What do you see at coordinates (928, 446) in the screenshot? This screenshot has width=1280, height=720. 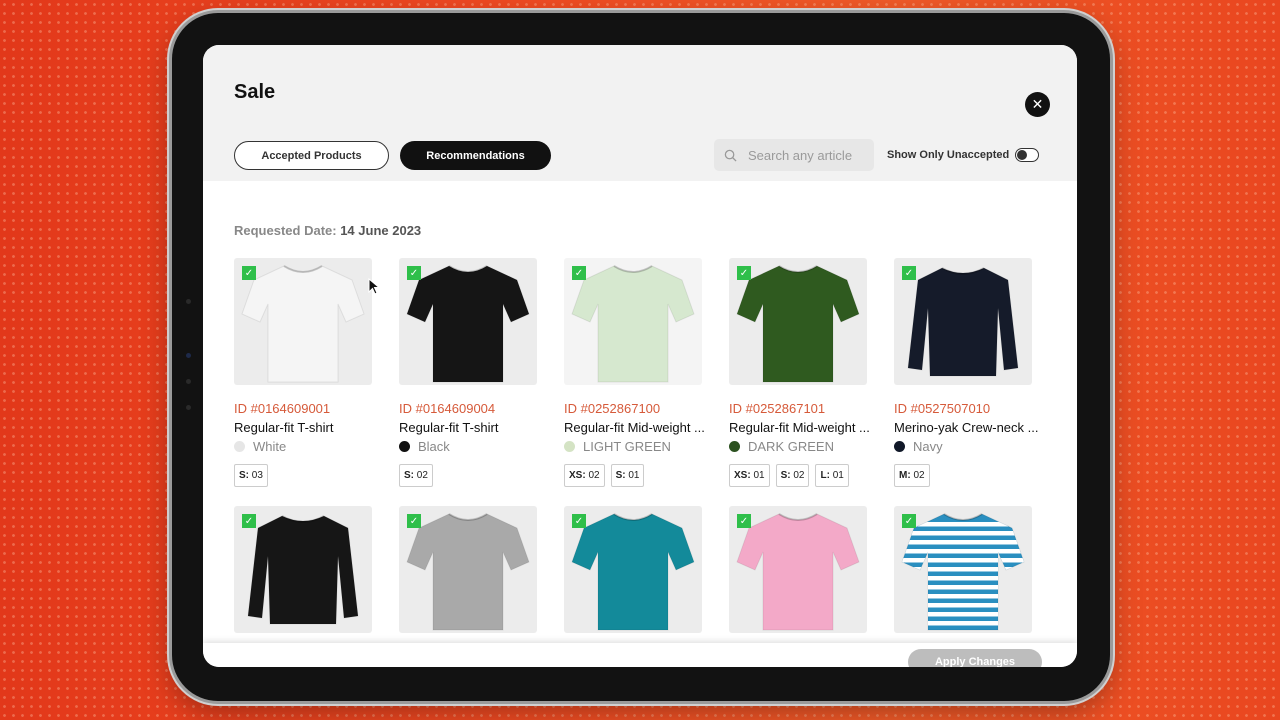 I see `color-name: Navy` at bounding box center [928, 446].